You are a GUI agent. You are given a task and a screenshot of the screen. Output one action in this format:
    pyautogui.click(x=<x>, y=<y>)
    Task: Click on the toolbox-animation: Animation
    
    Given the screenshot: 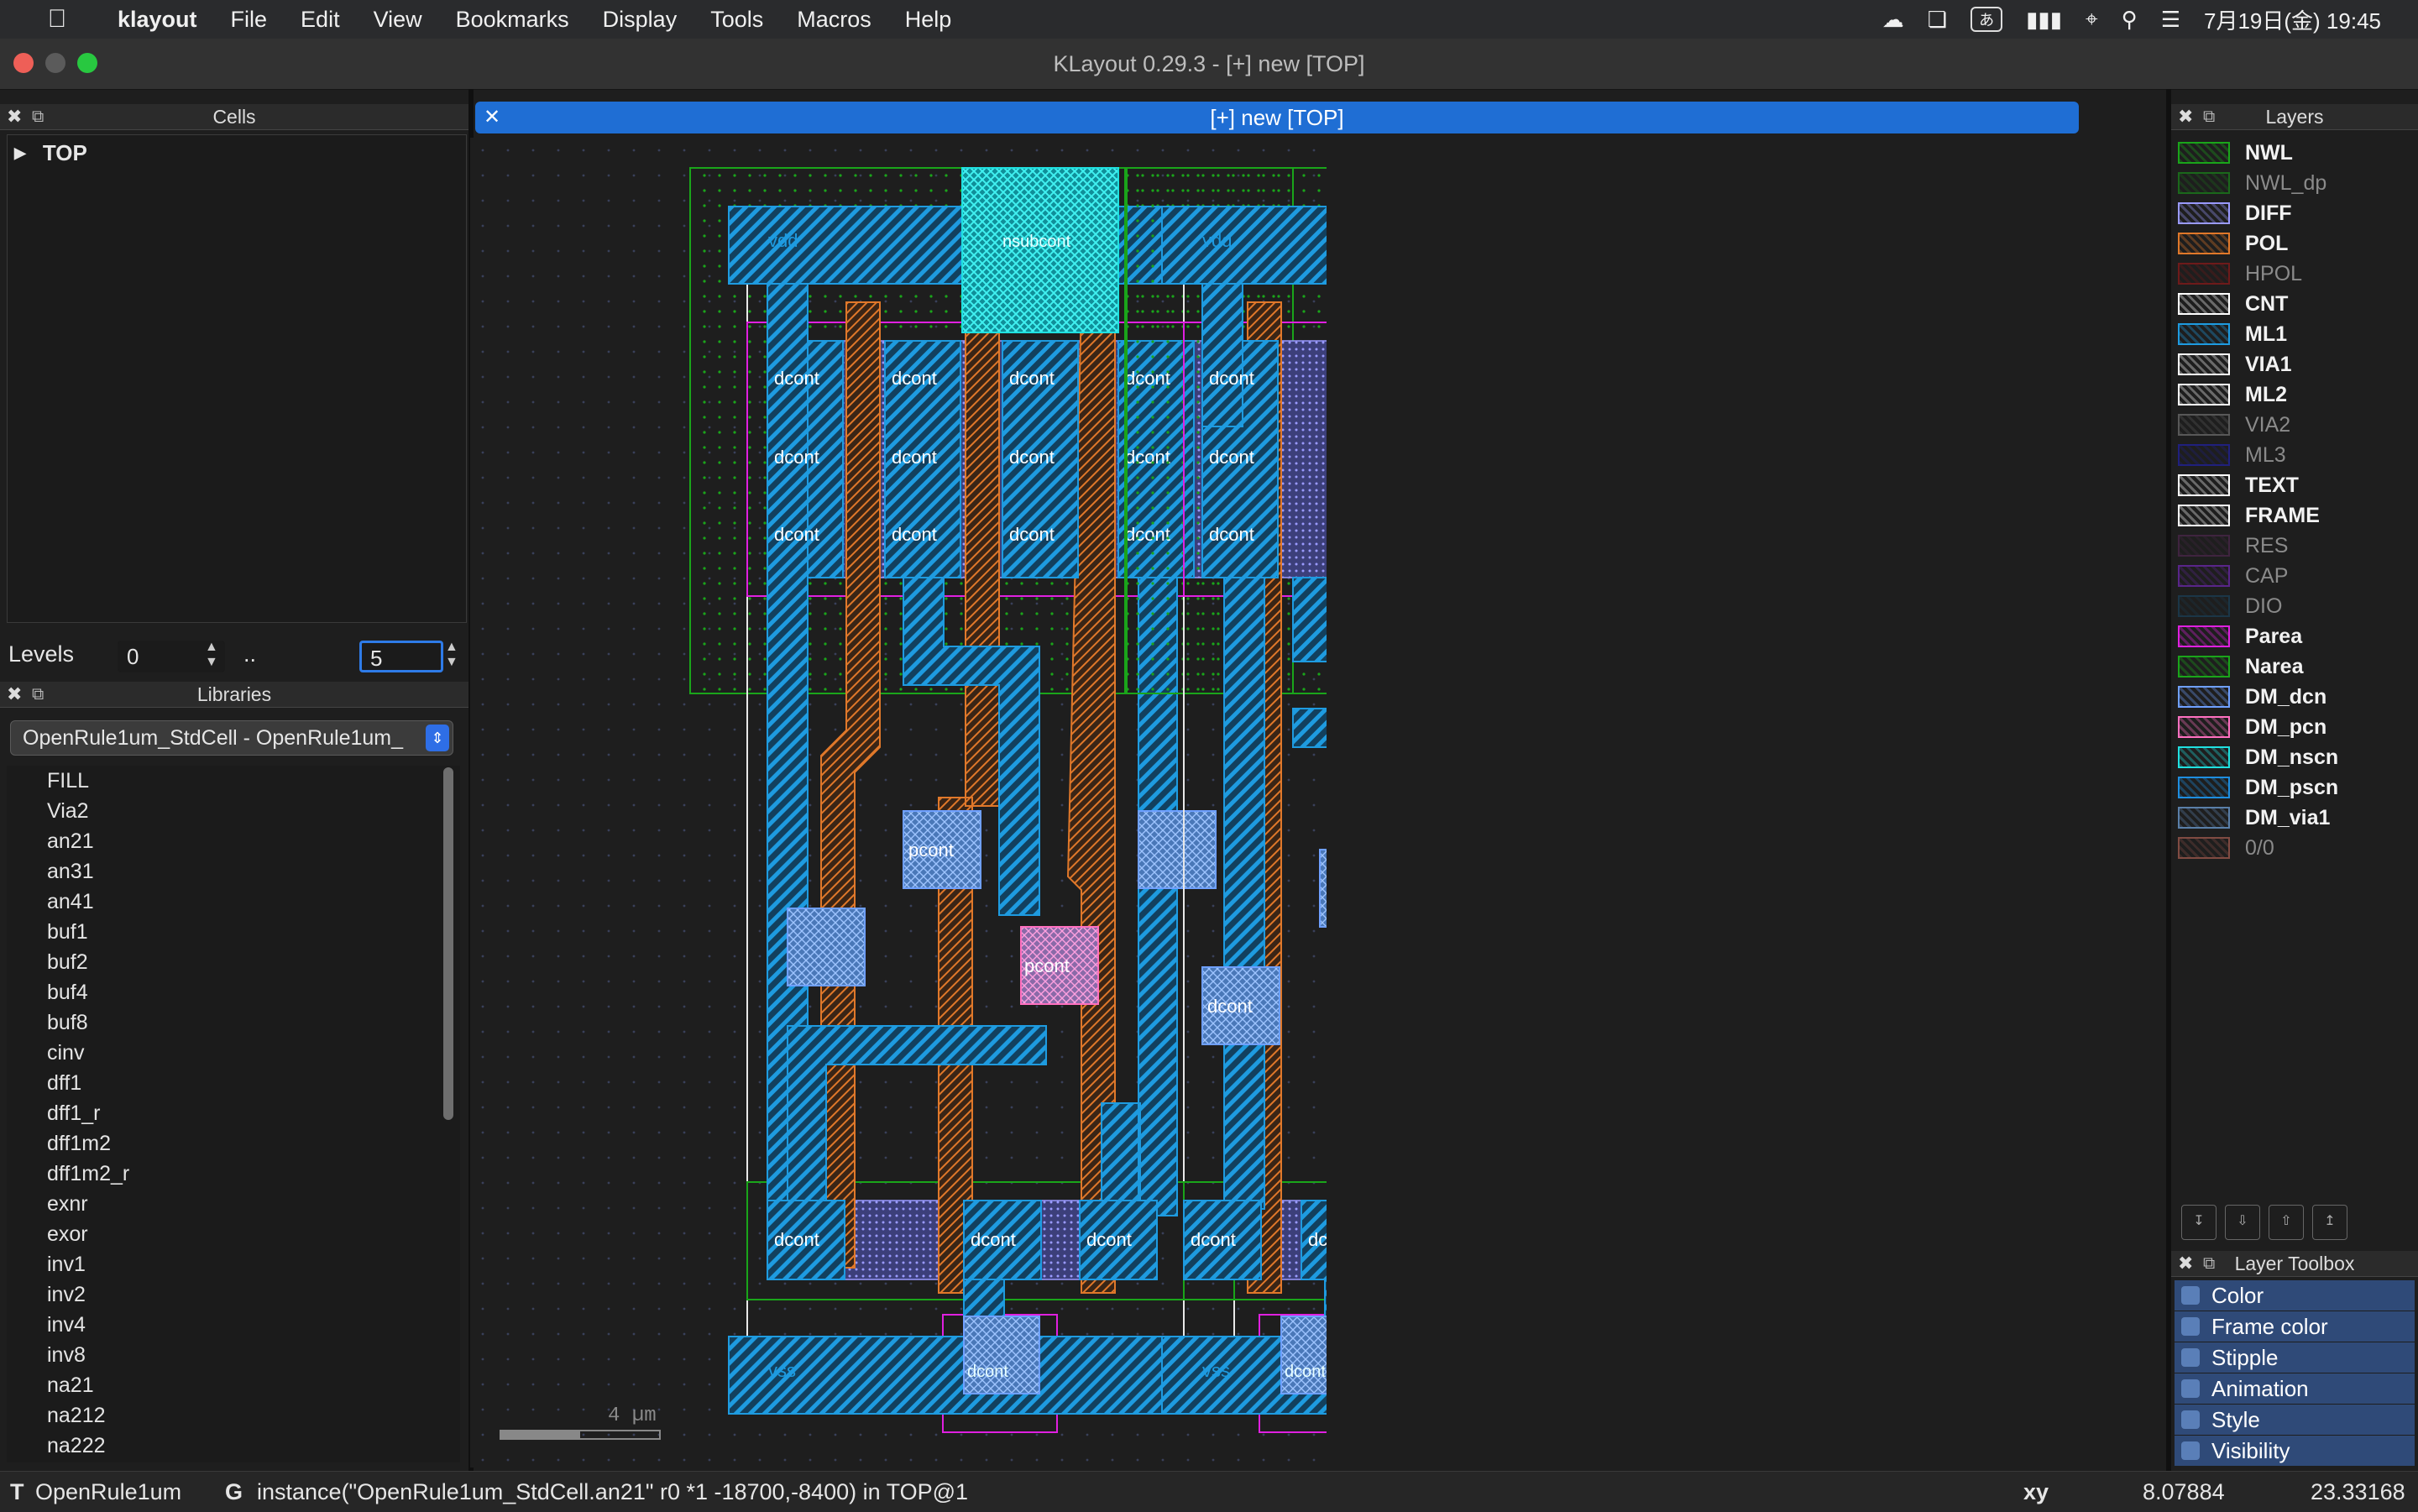 What is the action you would take?
    pyautogui.click(x=2295, y=1389)
    